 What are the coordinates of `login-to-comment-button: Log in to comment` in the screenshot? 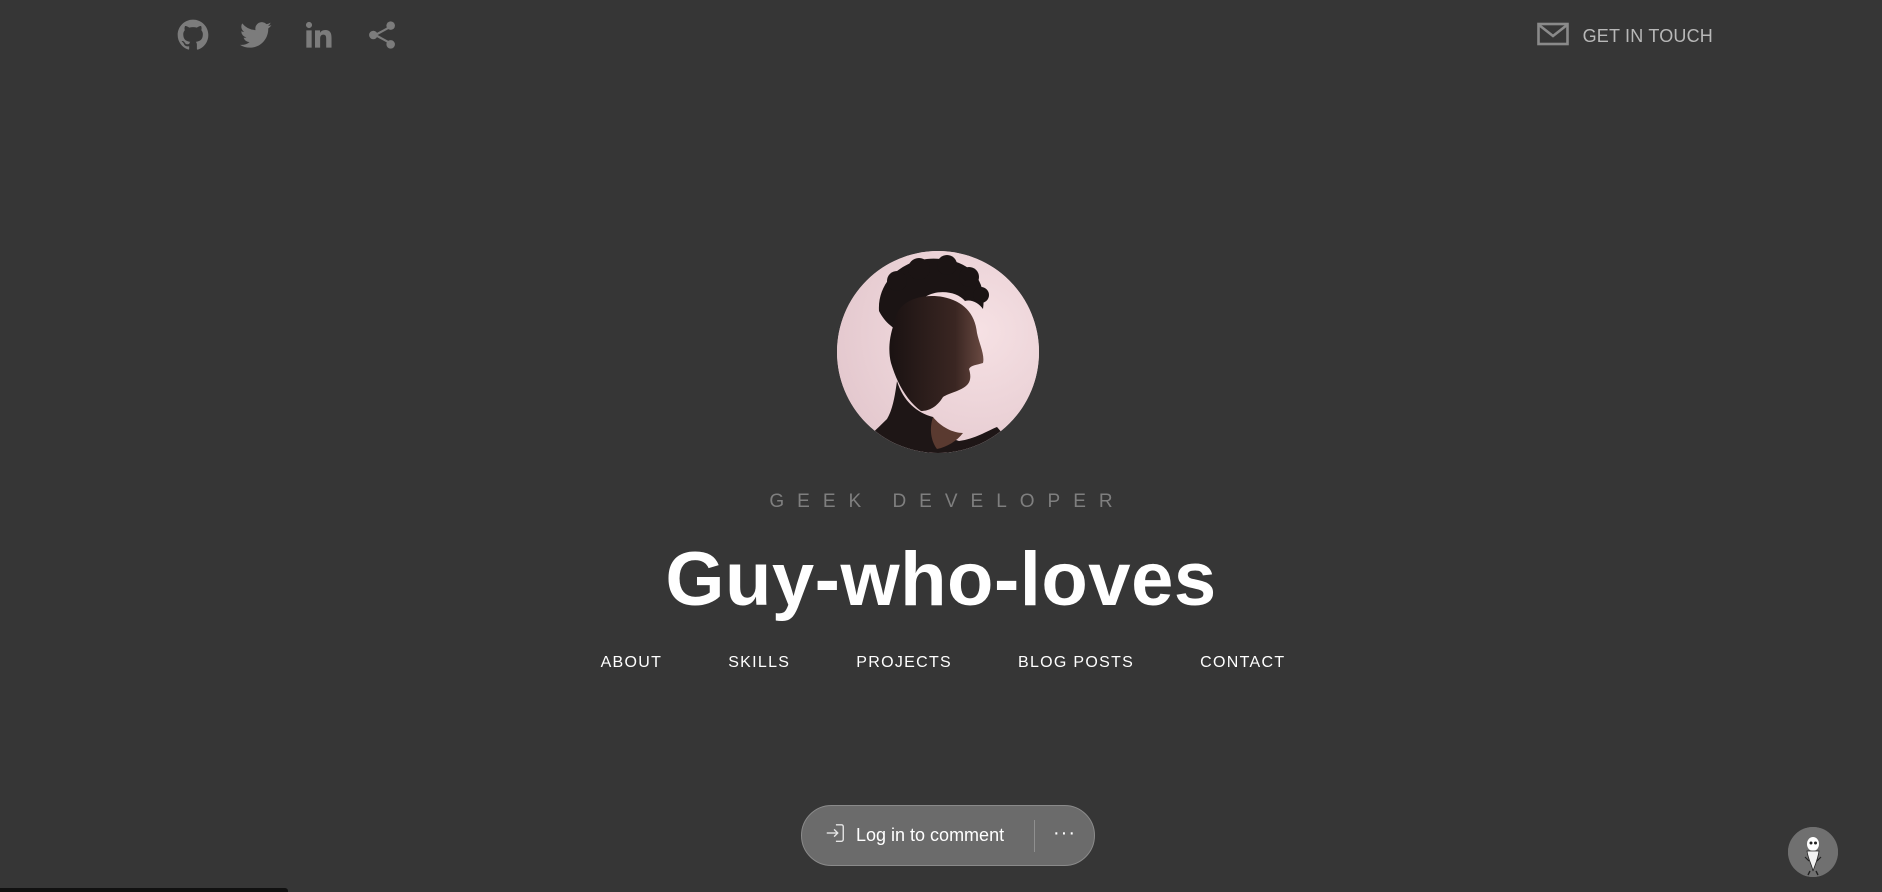 It's located at (918, 835).